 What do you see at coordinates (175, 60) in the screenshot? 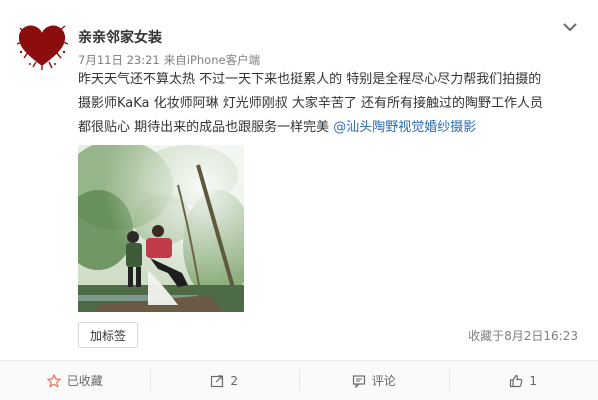
I see `source-prefix: 来自` at bounding box center [175, 60].